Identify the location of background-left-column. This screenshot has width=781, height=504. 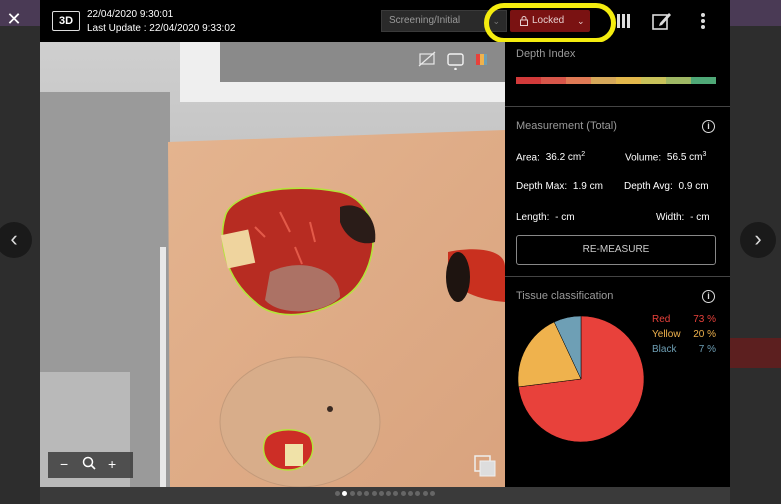
(20, 265).